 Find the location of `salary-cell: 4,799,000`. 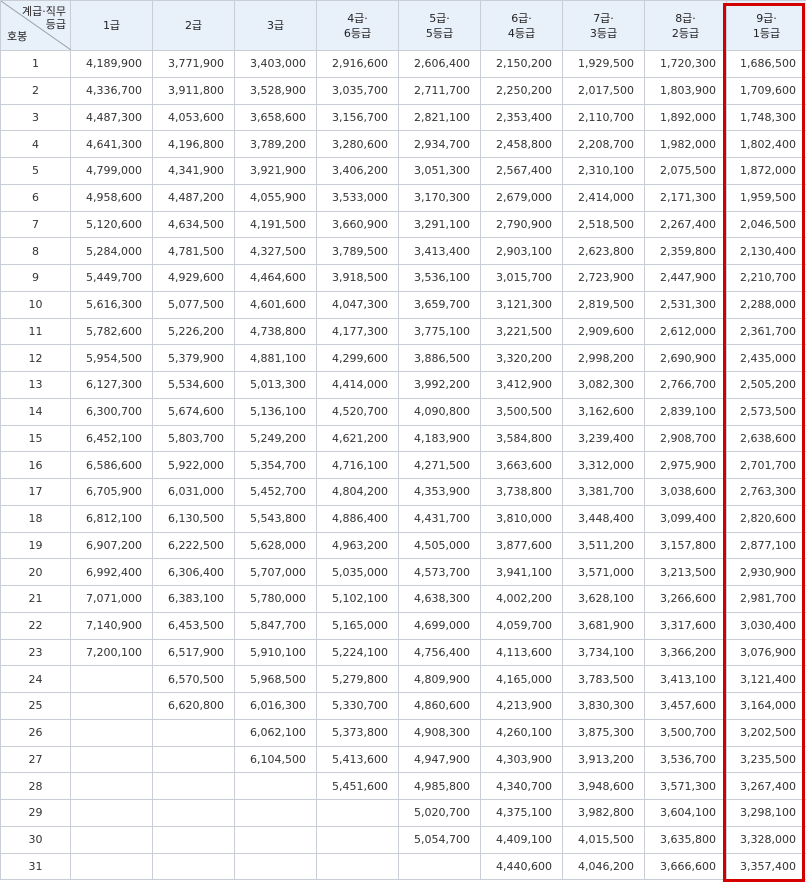

salary-cell: 4,799,000 is located at coordinates (112, 171).